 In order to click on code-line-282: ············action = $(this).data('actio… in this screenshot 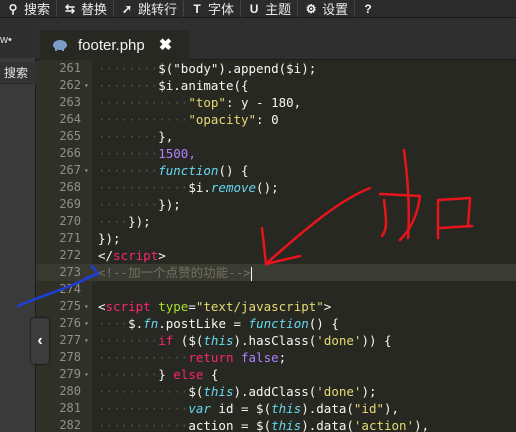, I will do `click(264, 425)`.